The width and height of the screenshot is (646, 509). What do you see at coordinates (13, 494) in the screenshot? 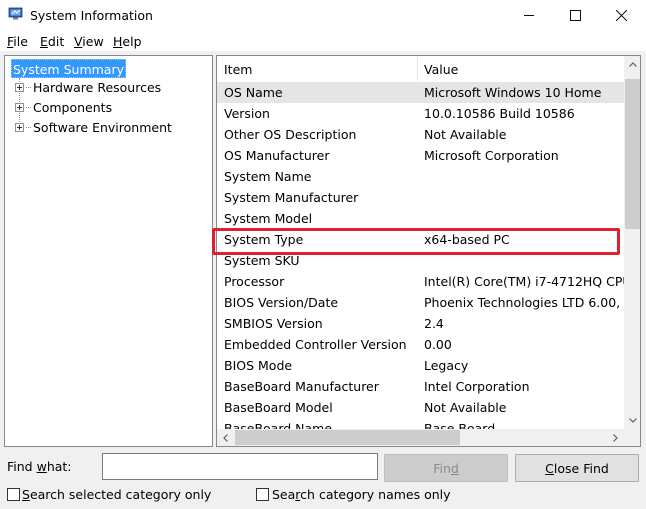
I see `search-selected-category-checkbox` at bounding box center [13, 494].